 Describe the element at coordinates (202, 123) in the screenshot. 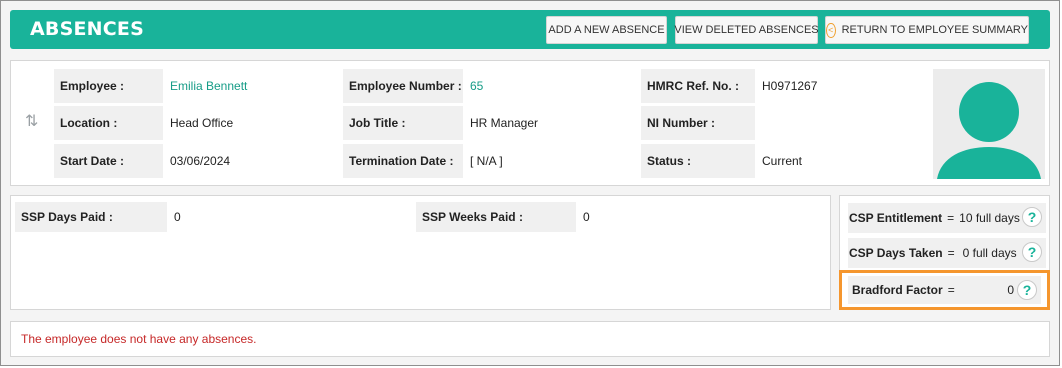

I see `location-value: Head Office` at that location.